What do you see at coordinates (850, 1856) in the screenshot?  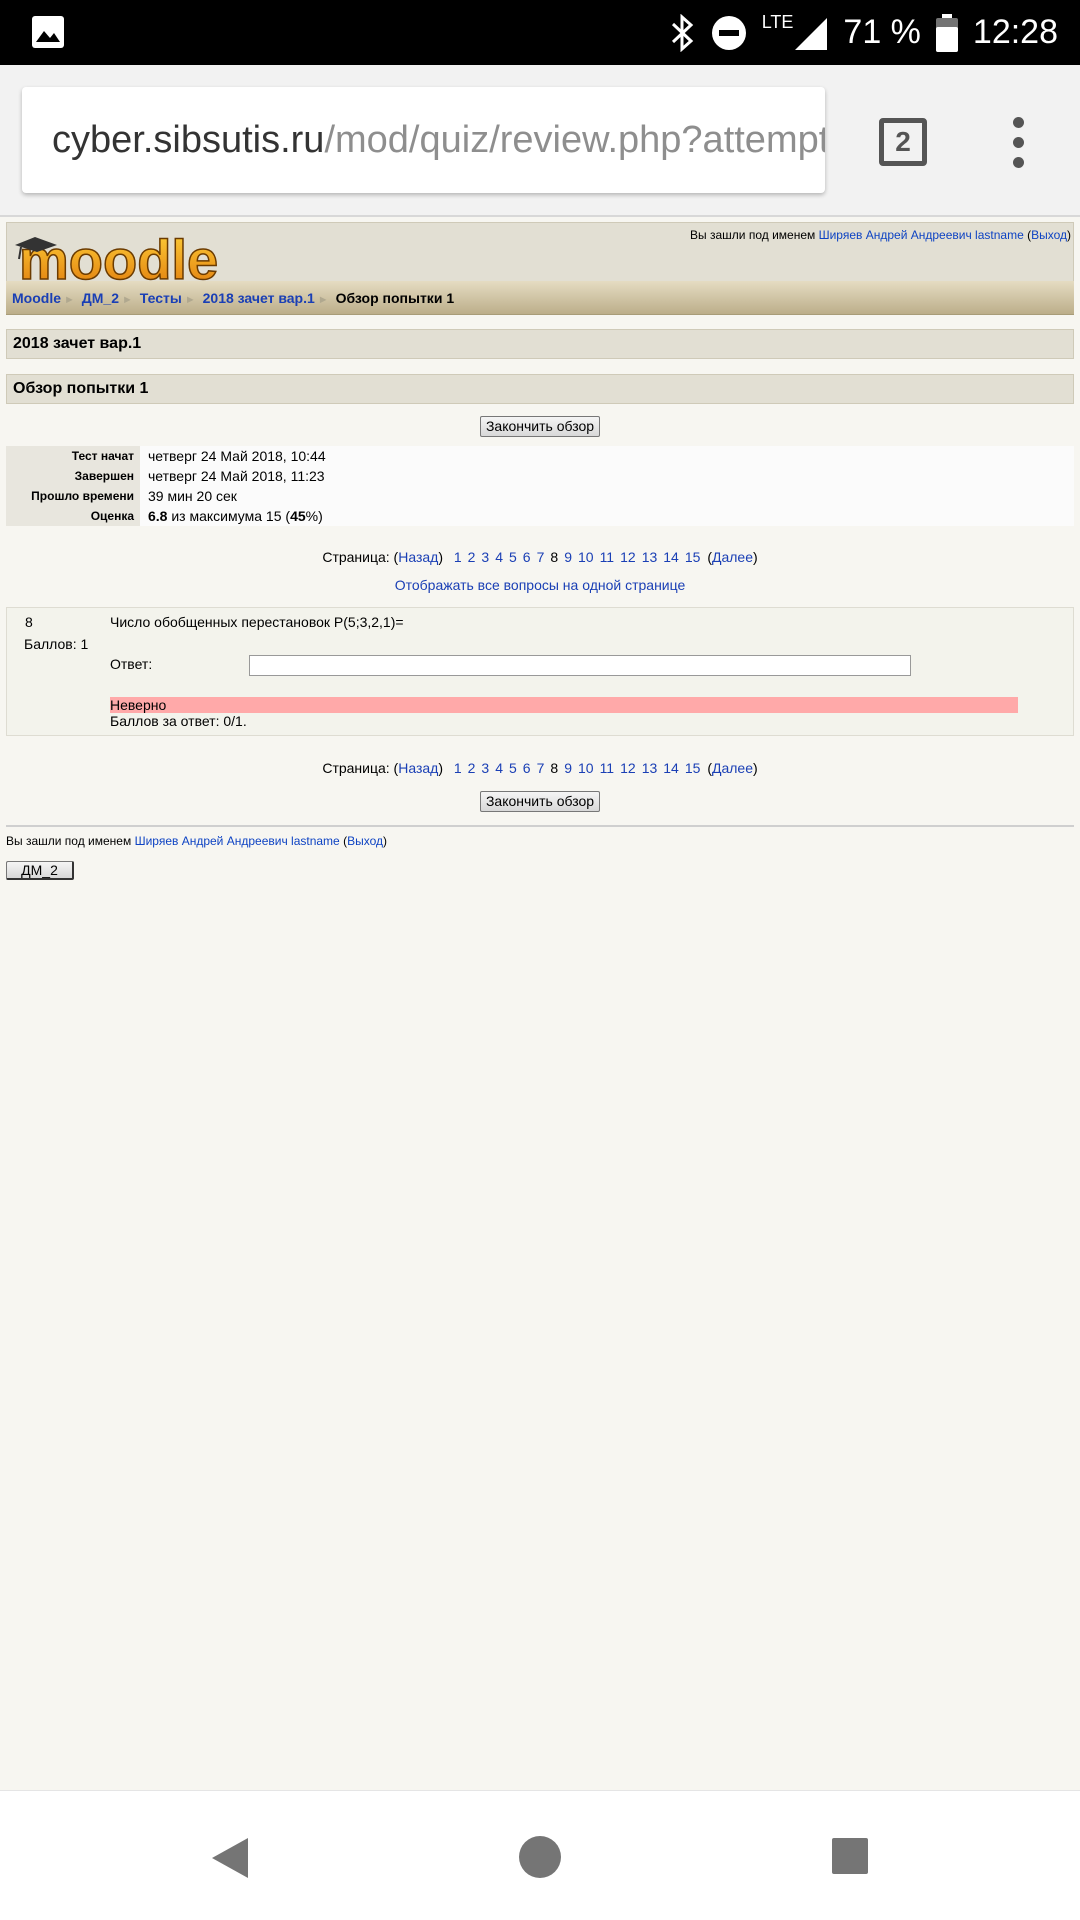 I see `recents-icon` at bounding box center [850, 1856].